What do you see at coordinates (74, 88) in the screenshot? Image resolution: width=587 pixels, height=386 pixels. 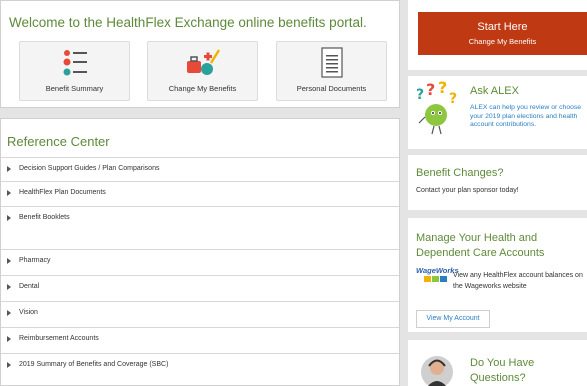 I see `benefit-summary-label: Benefit Summary` at bounding box center [74, 88].